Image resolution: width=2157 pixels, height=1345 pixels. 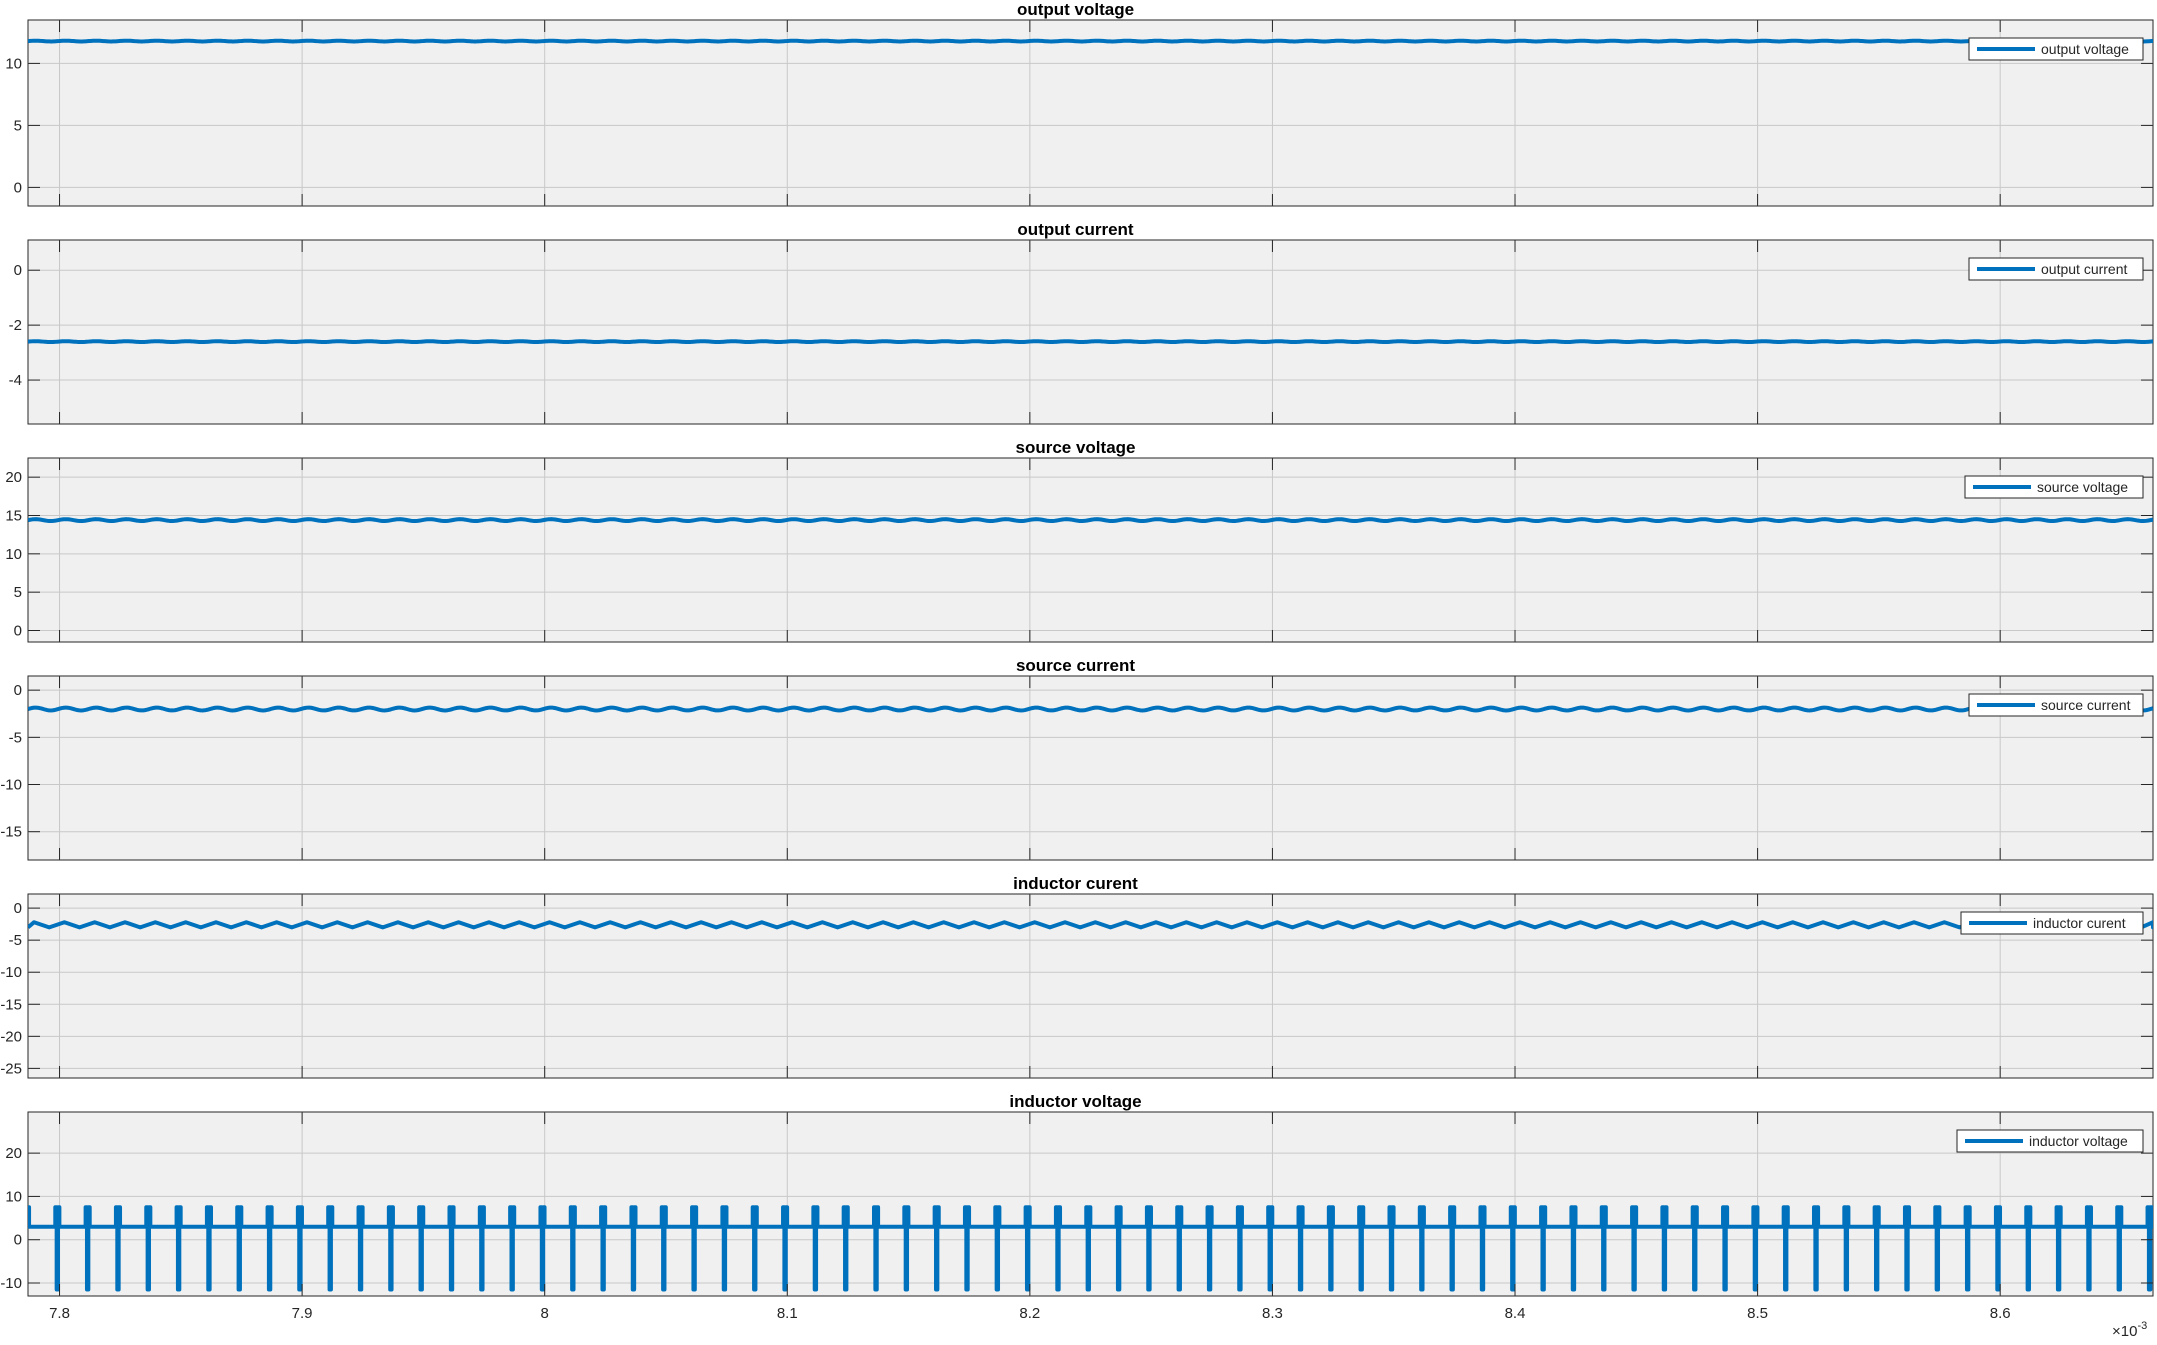 What do you see at coordinates (1090, 709) in the screenshot?
I see `series-line-source-current` at bounding box center [1090, 709].